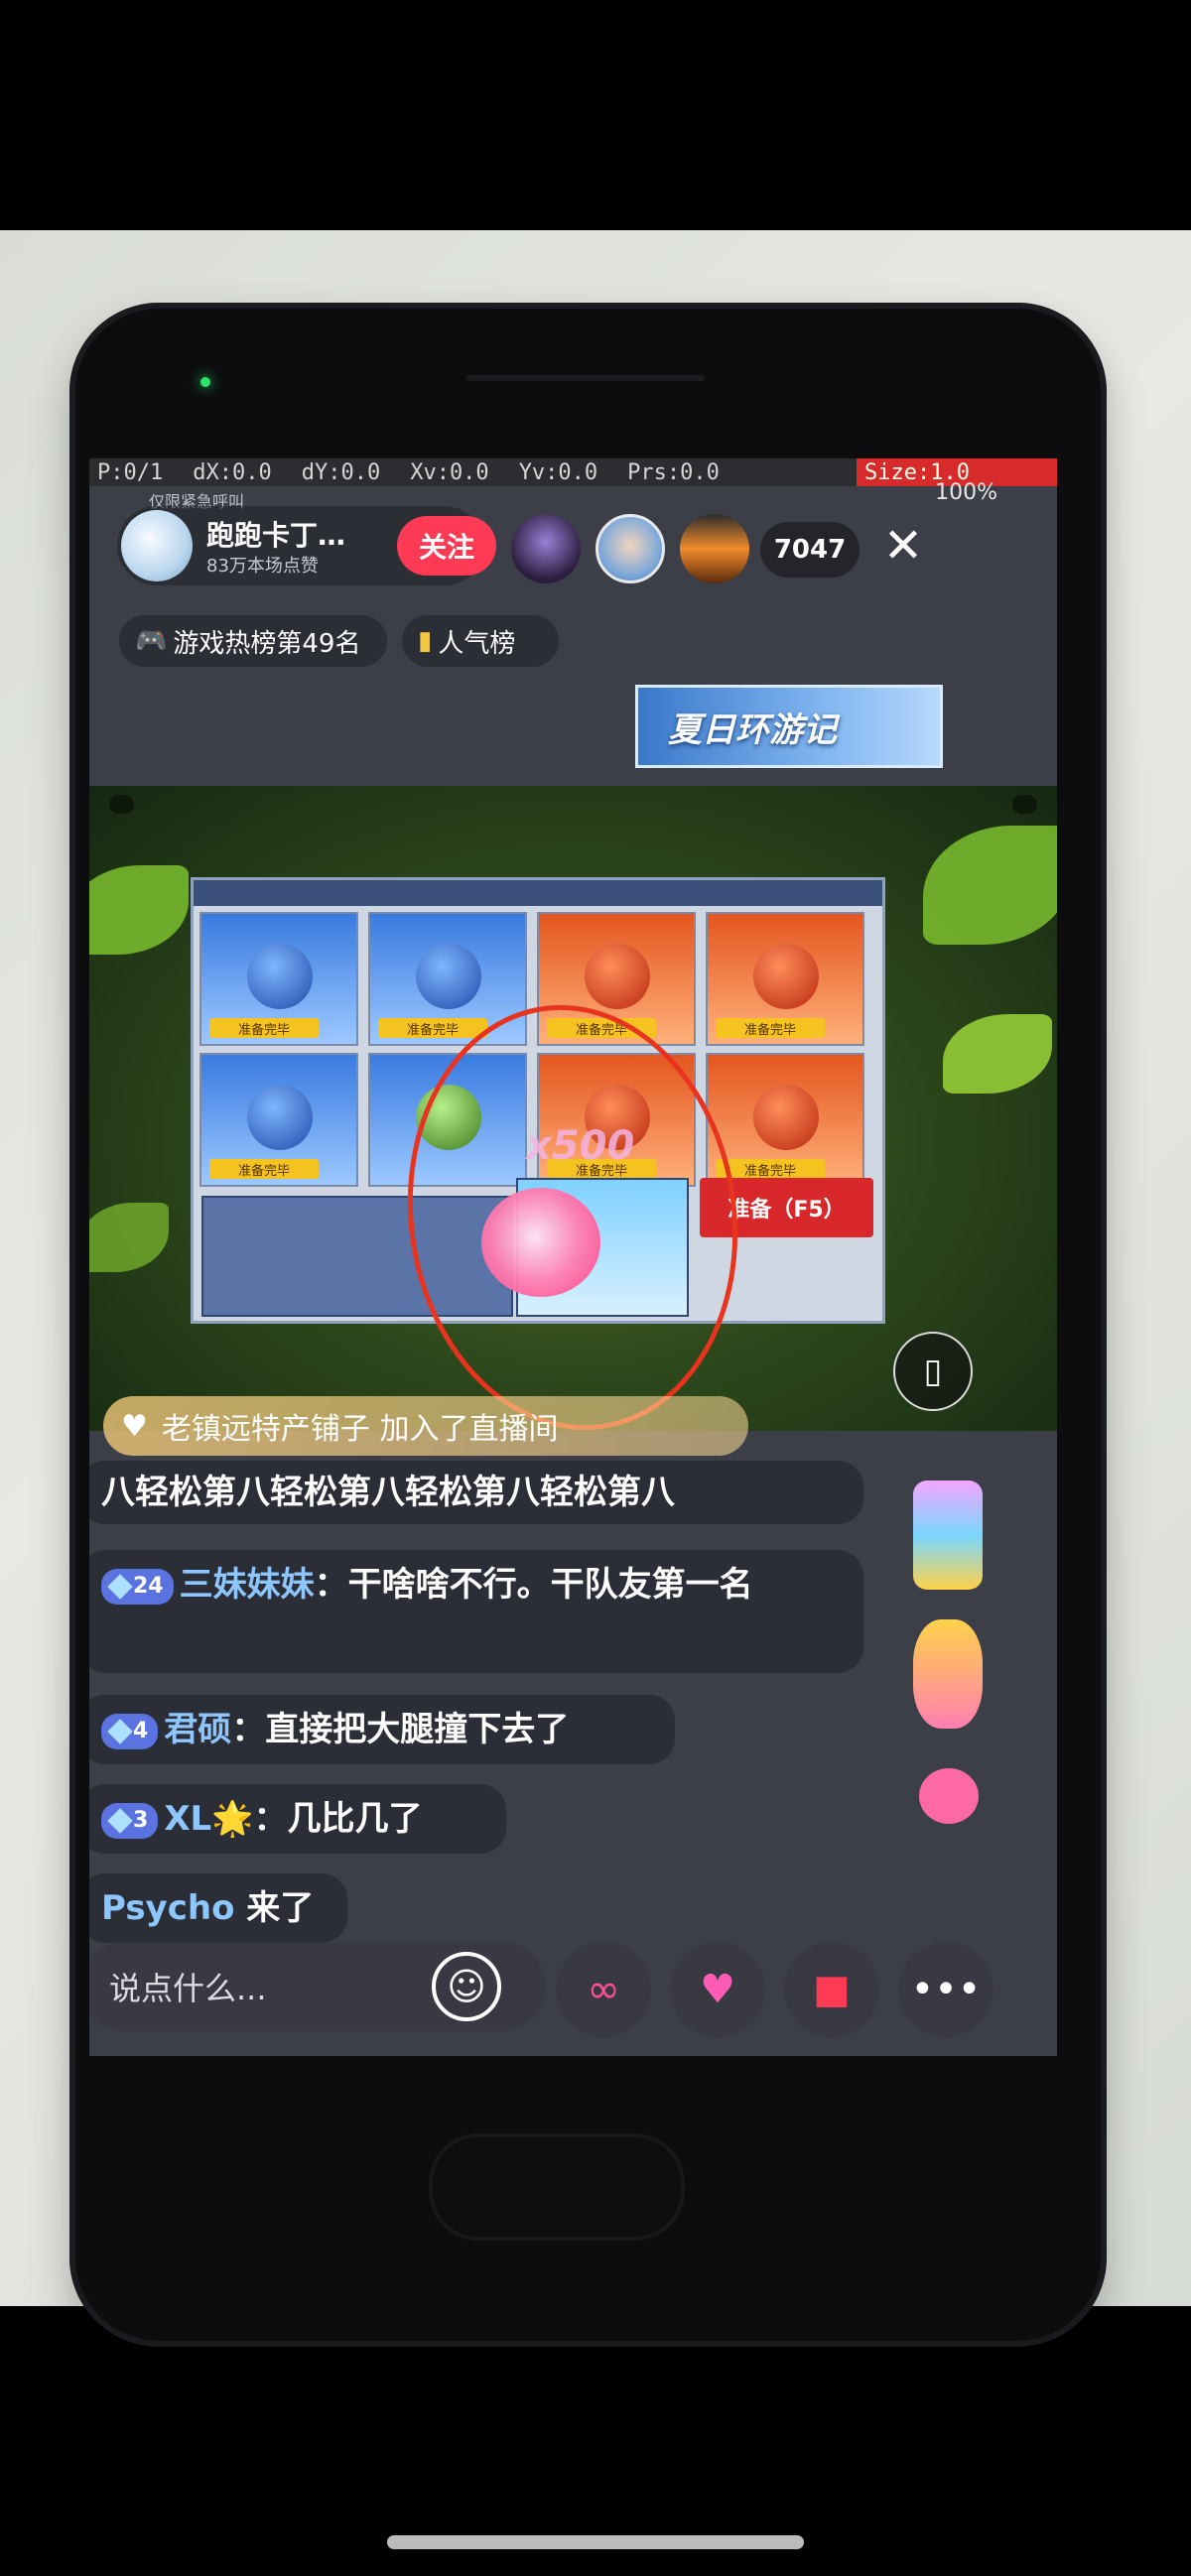 The image size is (1191, 2576). Describe the element at coordinates (477, 644) in the screenshot. I see `popular-rank-label: 人气榜` at that location.